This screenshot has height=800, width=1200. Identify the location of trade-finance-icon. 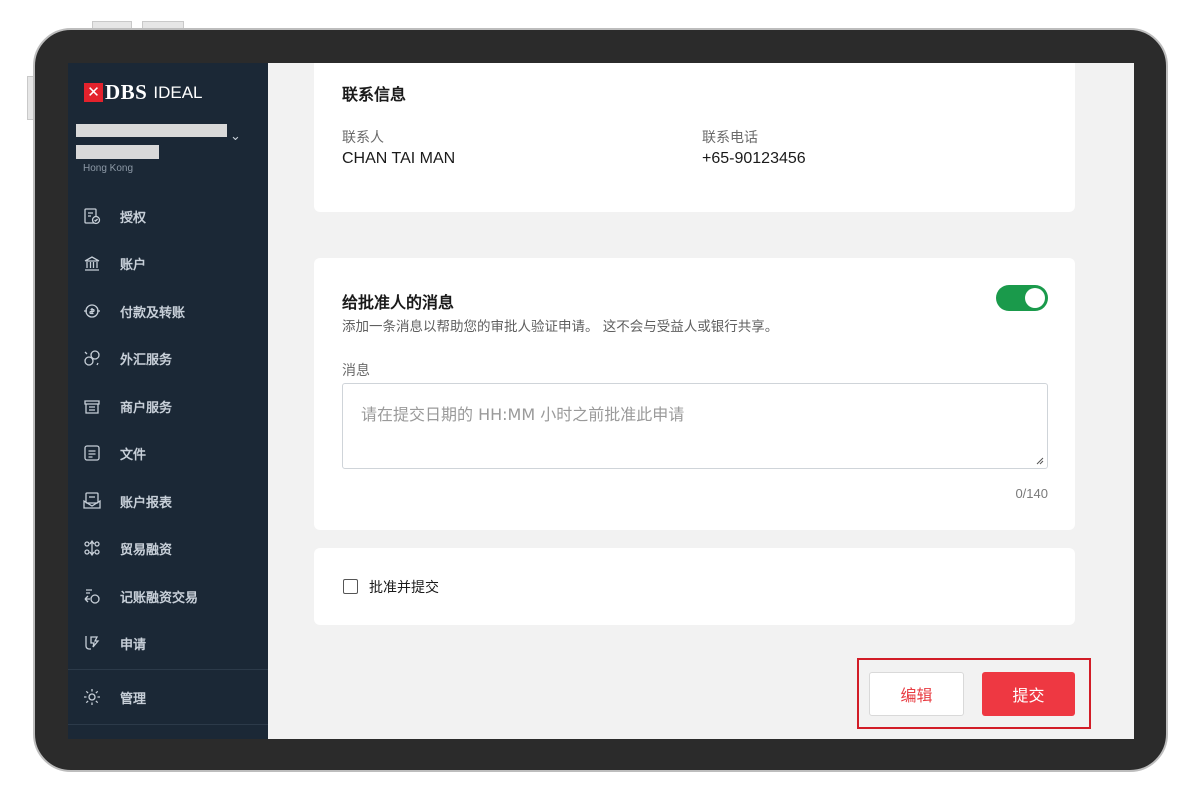
(92, 548).